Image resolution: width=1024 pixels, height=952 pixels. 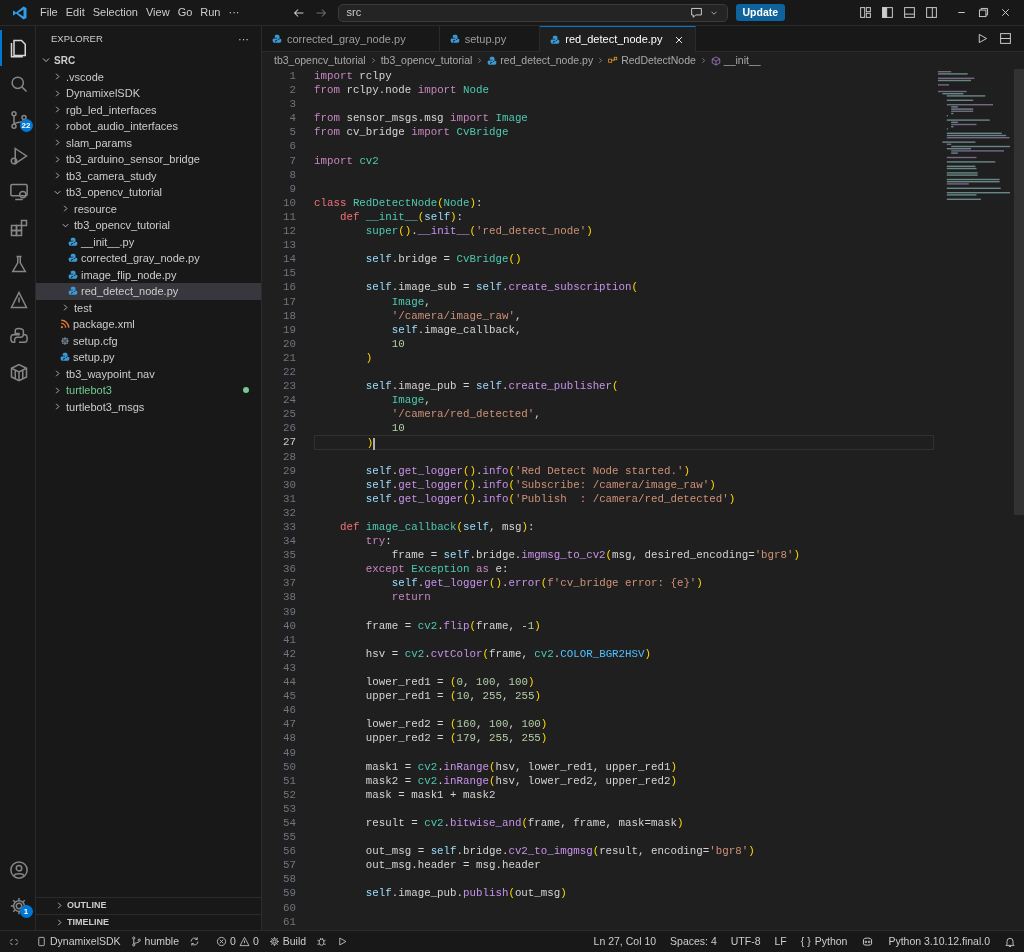 What do you see at coordinates (398, 343) in the screenshot?
I see `code-line: 10` at bounding box center [398, 343].